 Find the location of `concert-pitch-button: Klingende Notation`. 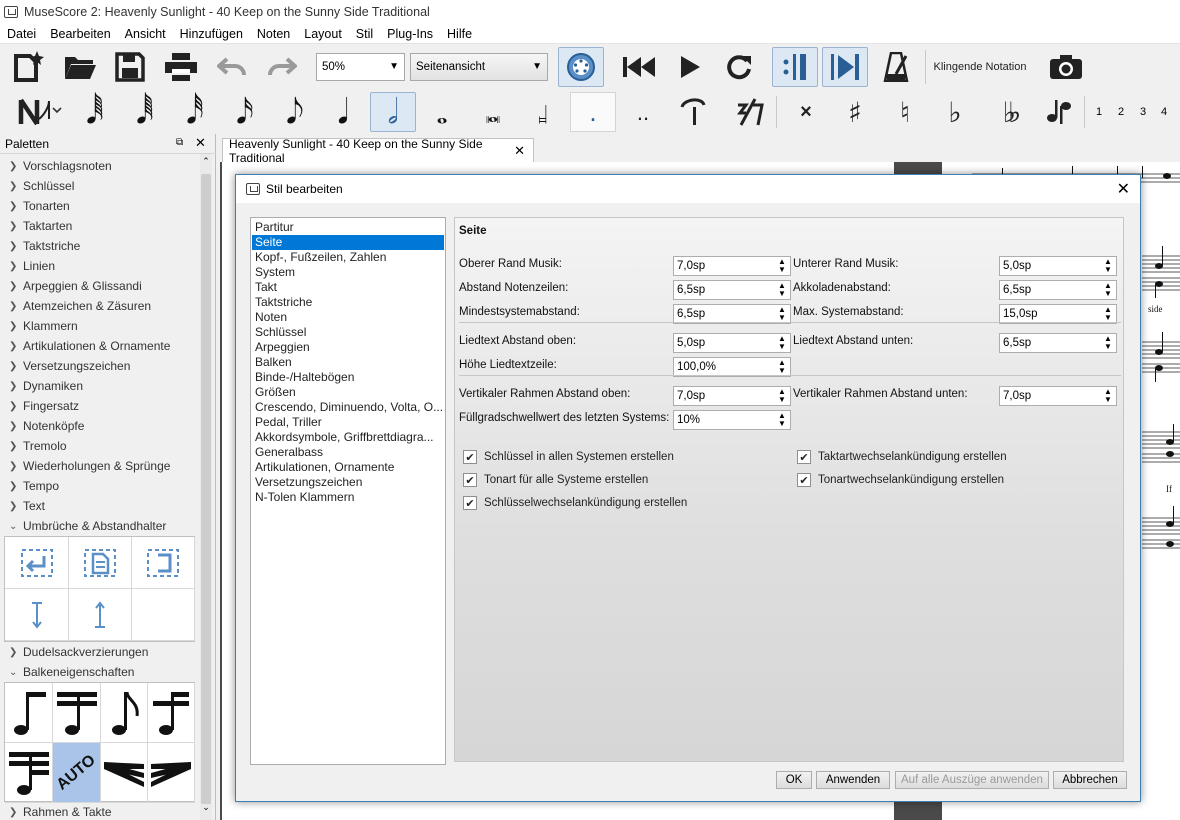

concert-pitch-button: Klingende Notation is located at coordinates (980, 67).